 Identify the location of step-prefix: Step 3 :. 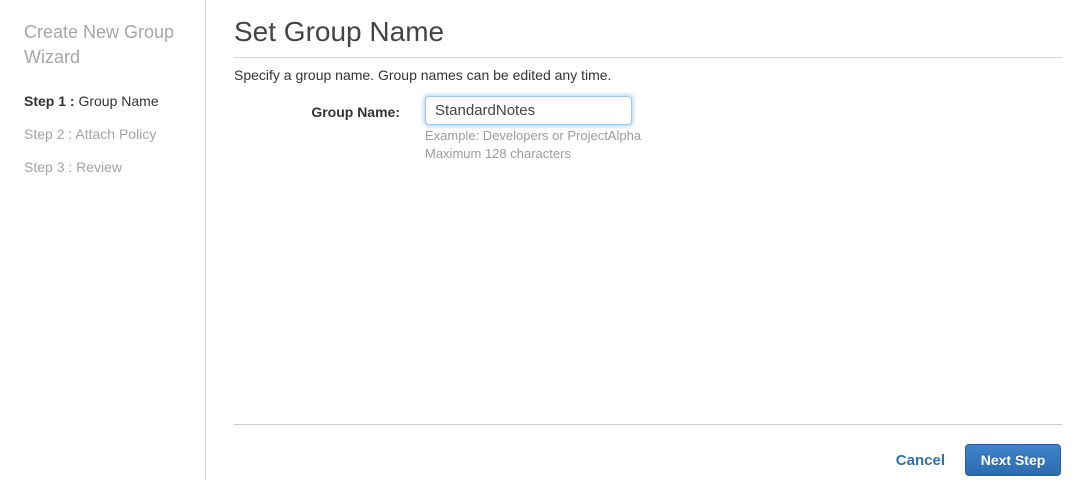
(48, 167).